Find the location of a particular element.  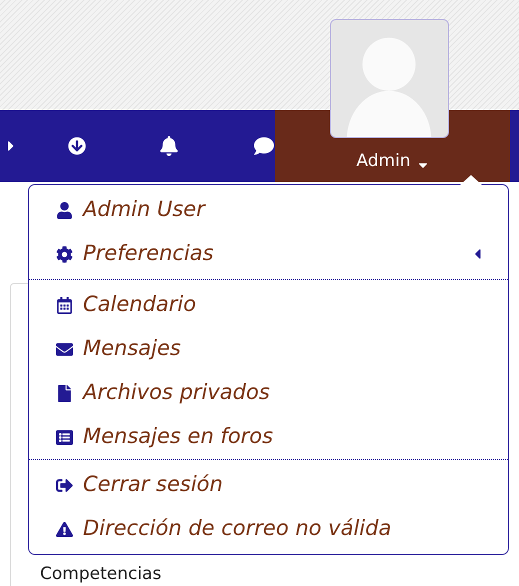

list-icon is located at coordinates (64, 437).